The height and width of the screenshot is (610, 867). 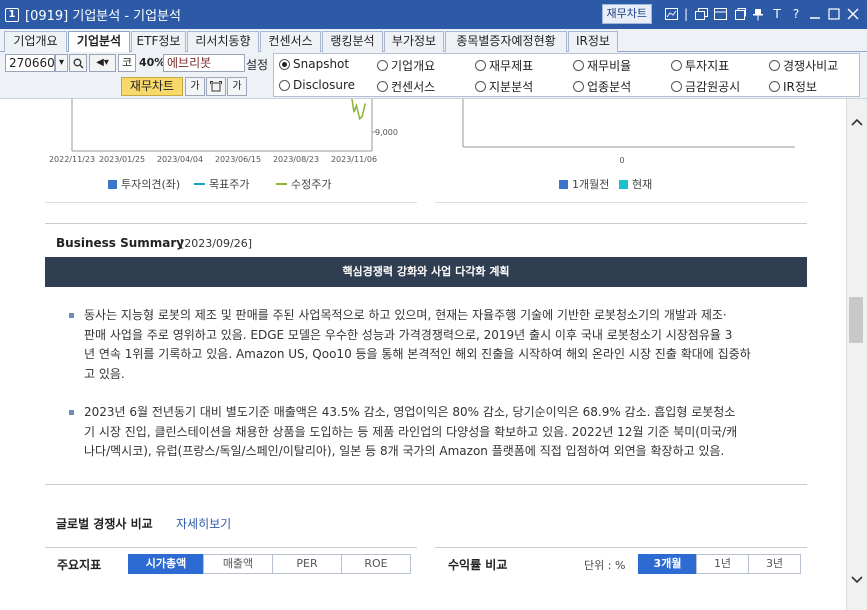 I want to click on vertical-scrollbar, so click(x=856, y=354).